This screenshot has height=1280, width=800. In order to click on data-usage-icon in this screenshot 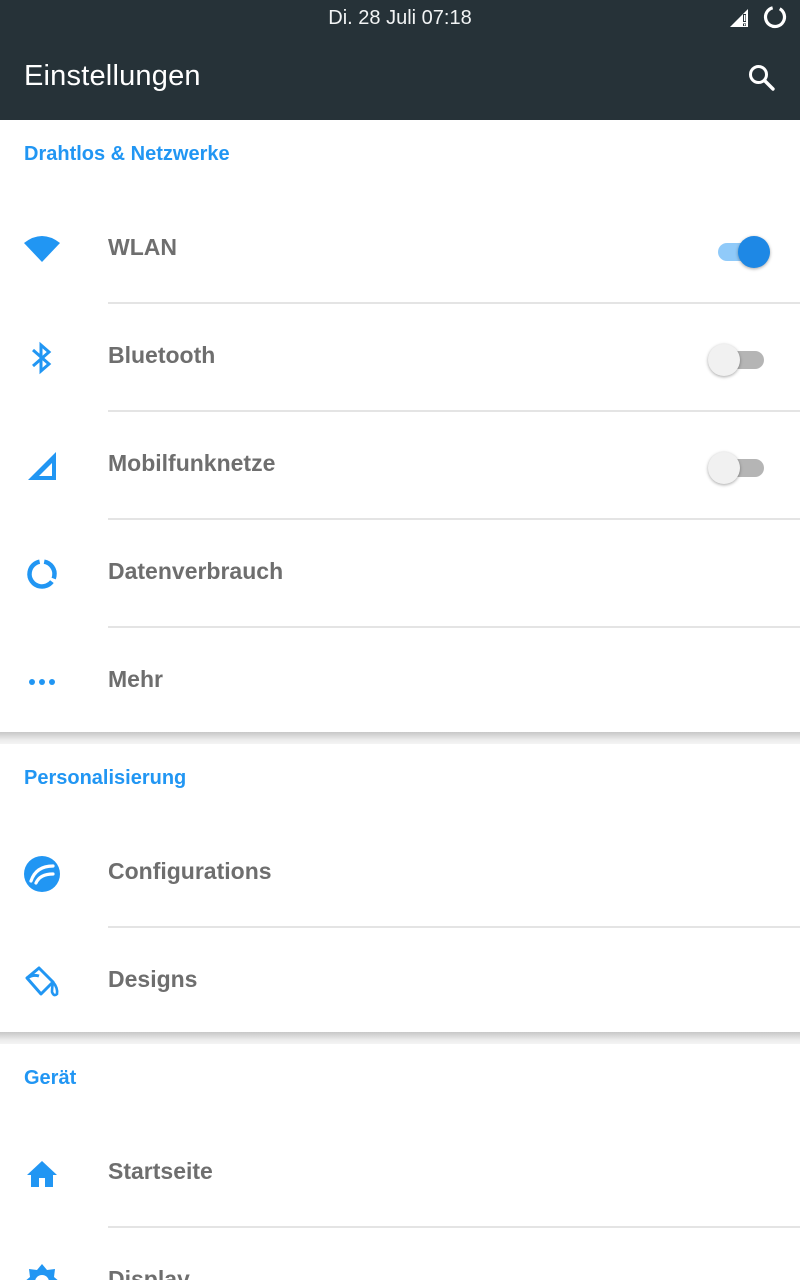, I will do `click(42, 574)`.